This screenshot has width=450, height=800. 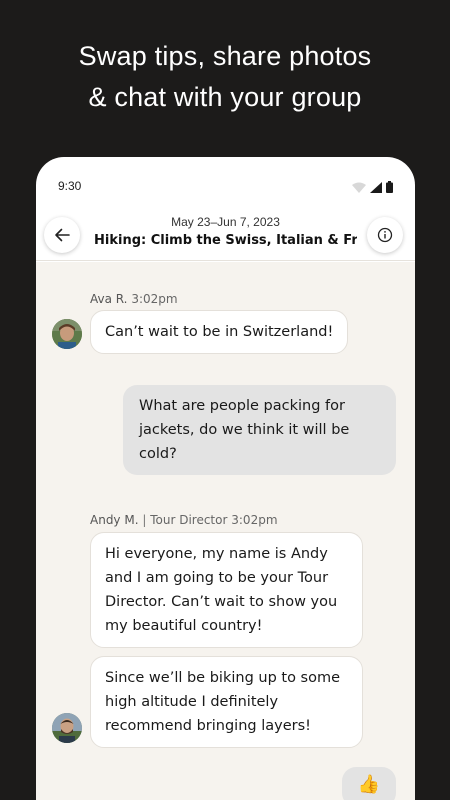 I want to click on sender-name: Andy M., so click(x=114, y=520).